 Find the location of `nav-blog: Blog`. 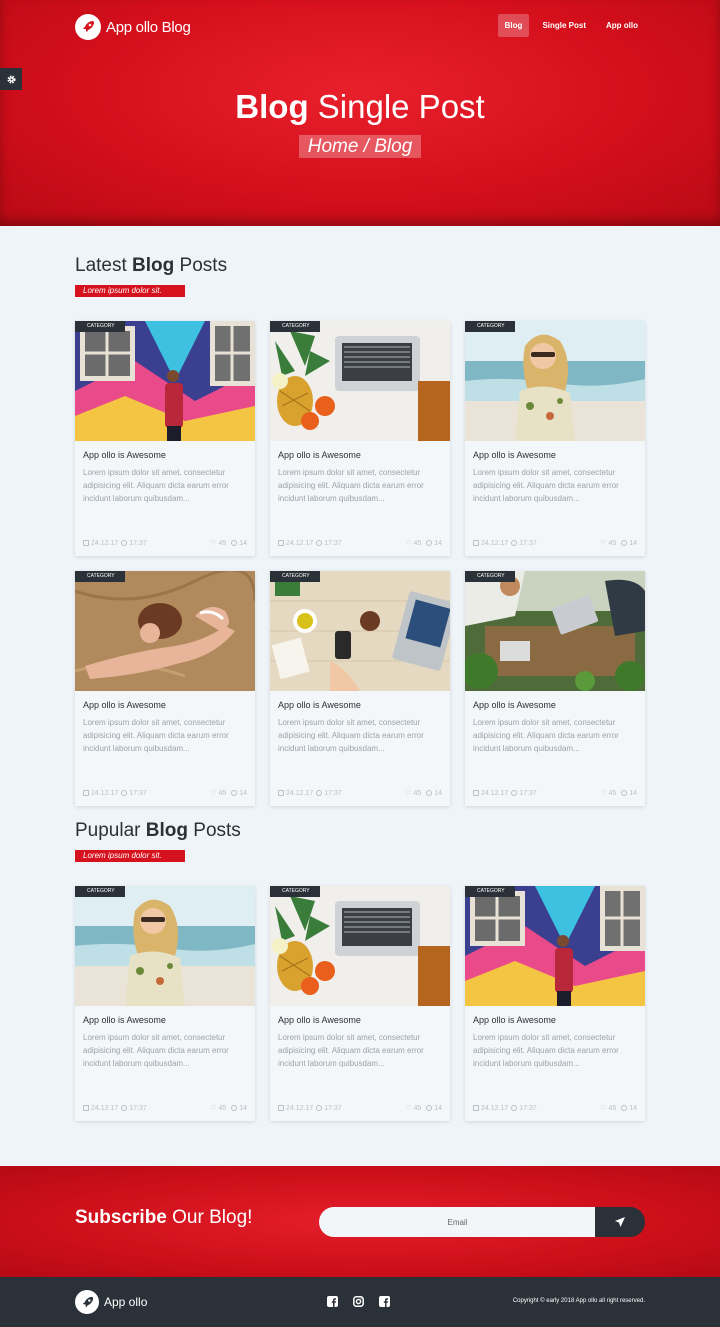

nav-blog: Blog is located at coordinates (513, 25).